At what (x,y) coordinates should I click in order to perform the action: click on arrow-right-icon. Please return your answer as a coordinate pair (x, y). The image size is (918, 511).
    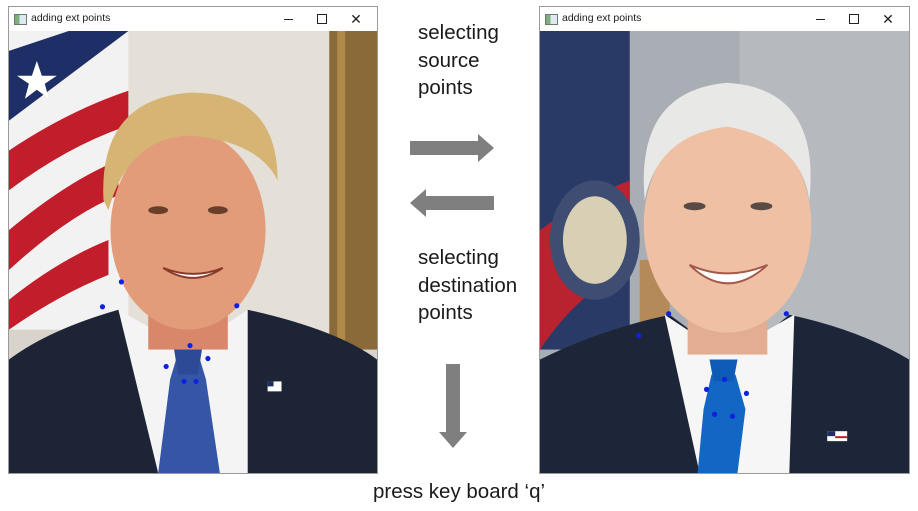
    Looking at the image, I should click on (452, 148).